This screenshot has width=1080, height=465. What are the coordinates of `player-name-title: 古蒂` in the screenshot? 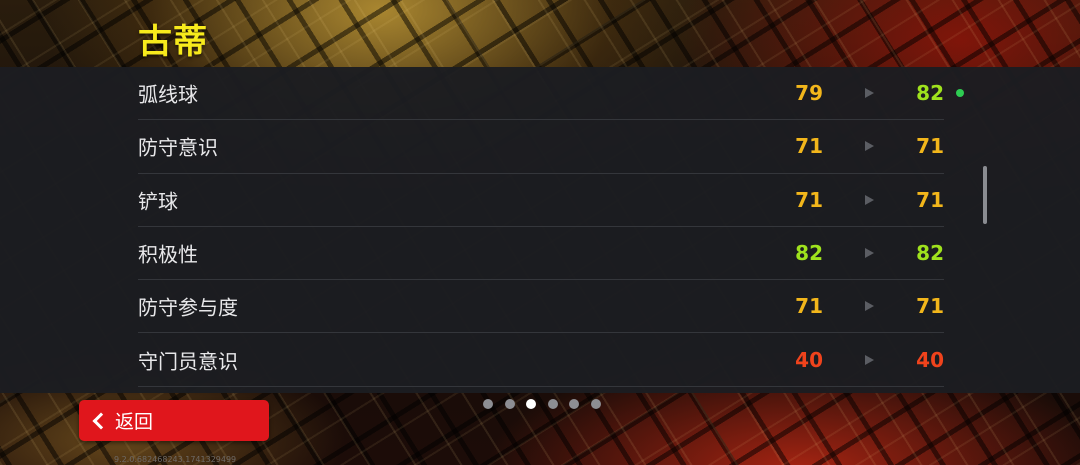 It's located at (173, 42).